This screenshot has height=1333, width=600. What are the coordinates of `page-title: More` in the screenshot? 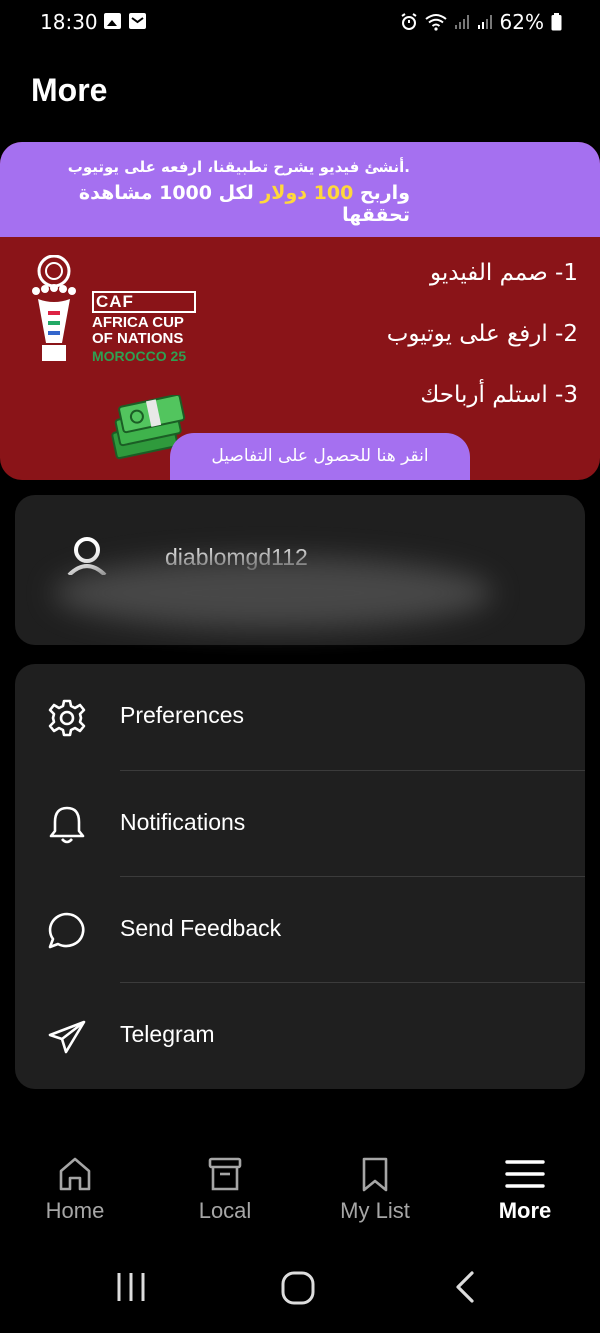 It's located at (69, 90).